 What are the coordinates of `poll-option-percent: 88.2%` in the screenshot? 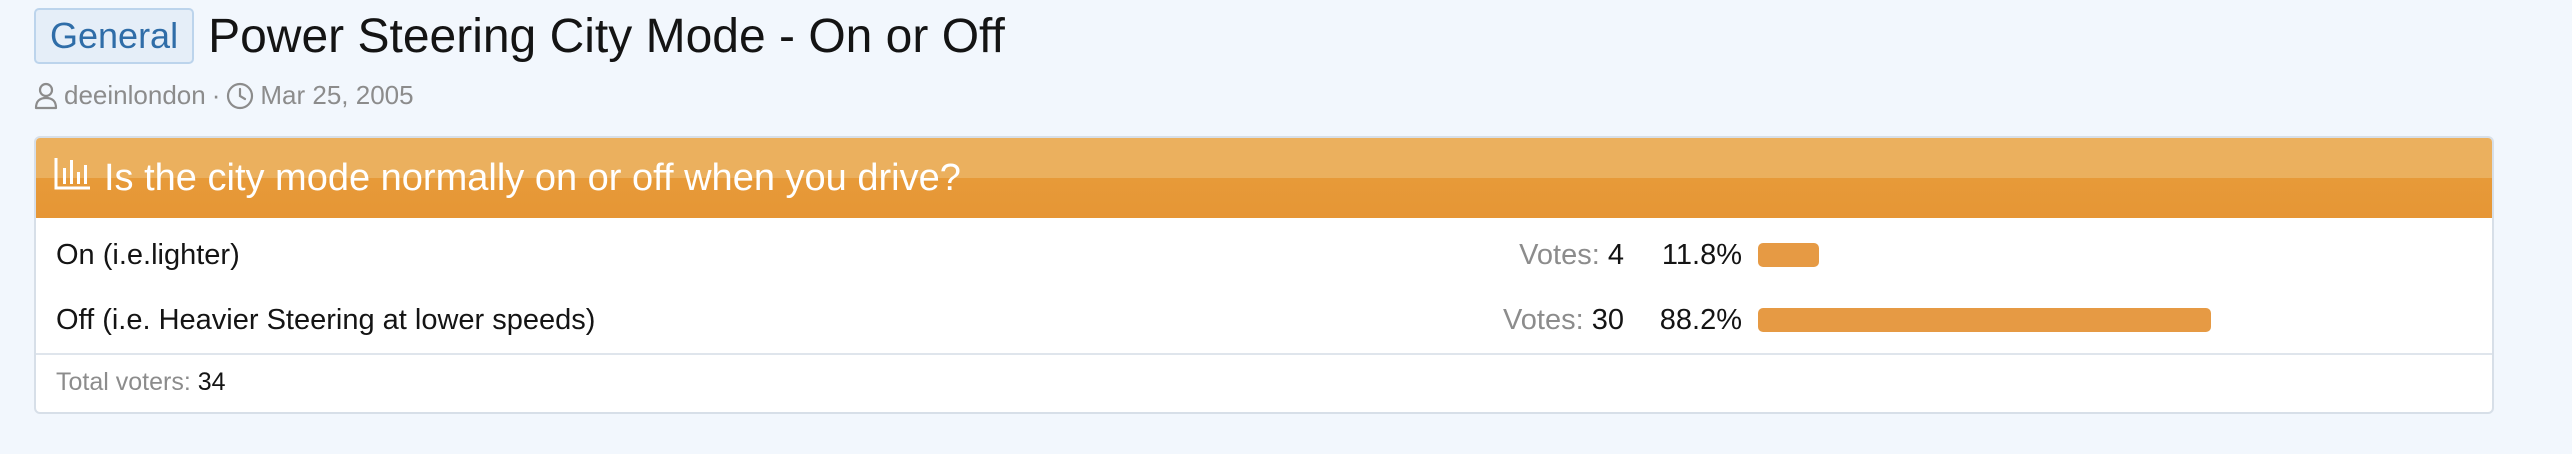 It's located at (1700, 319).